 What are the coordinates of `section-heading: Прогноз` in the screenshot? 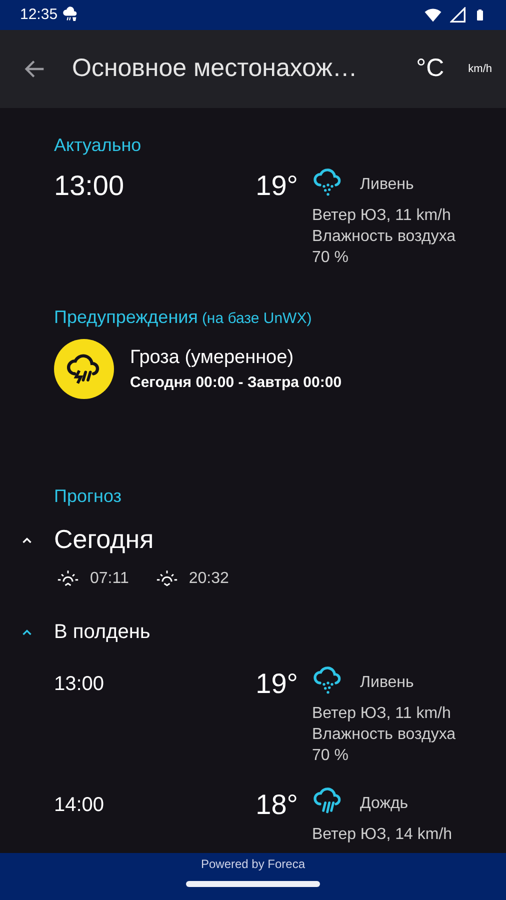 It's located at (88, 496).